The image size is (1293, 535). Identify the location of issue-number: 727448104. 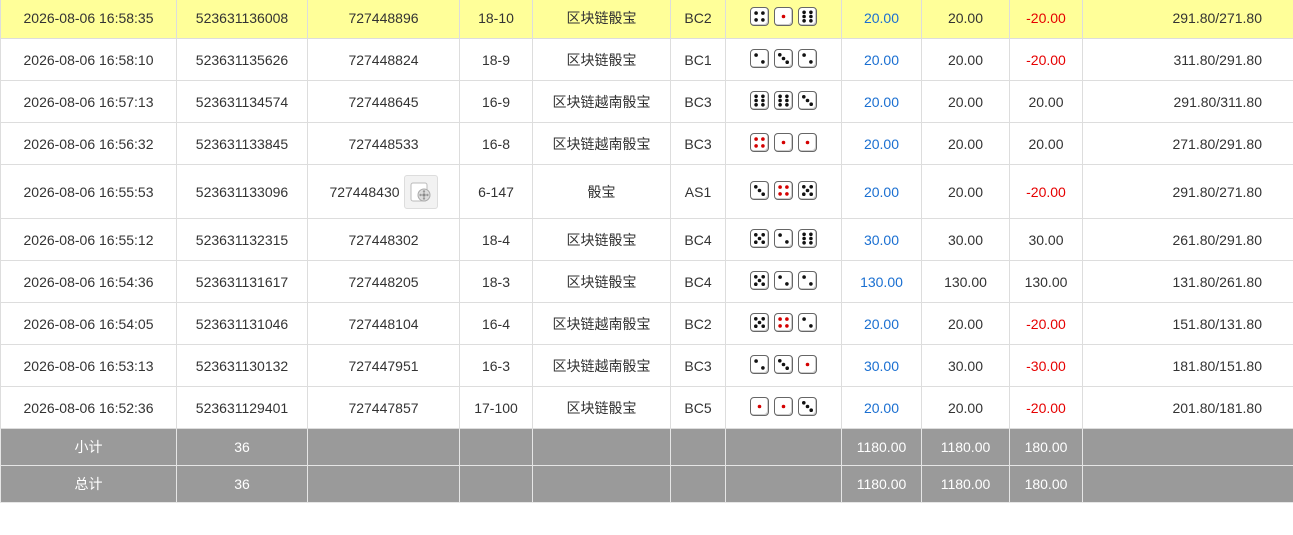
(383, 323).